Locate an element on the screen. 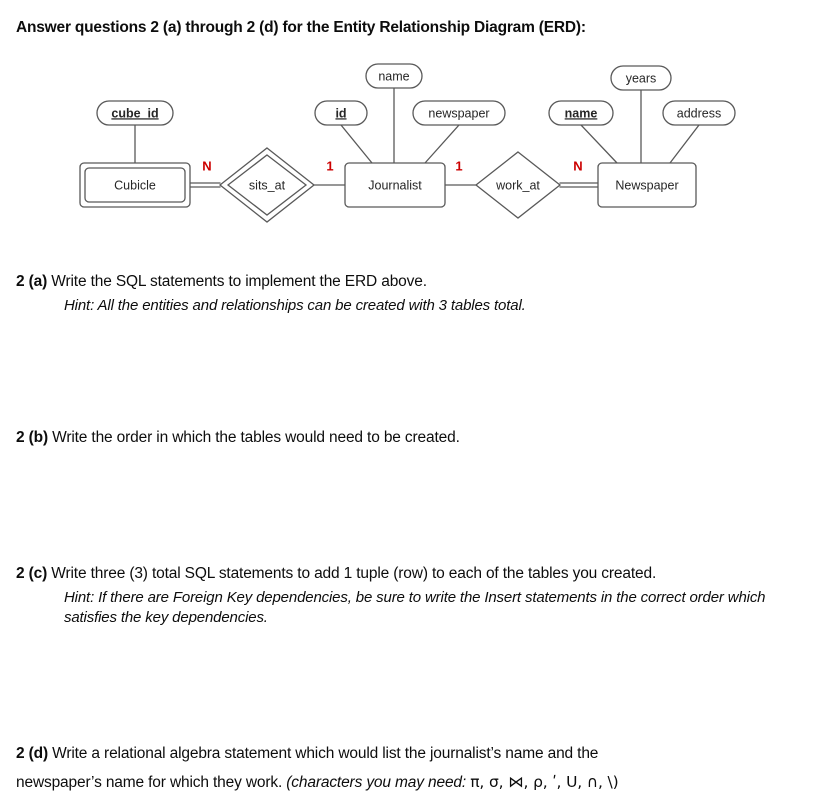 This screenshot has width=818, height=805. attribute-cube_id-label: cube_id is located at coordinates (134, 113).